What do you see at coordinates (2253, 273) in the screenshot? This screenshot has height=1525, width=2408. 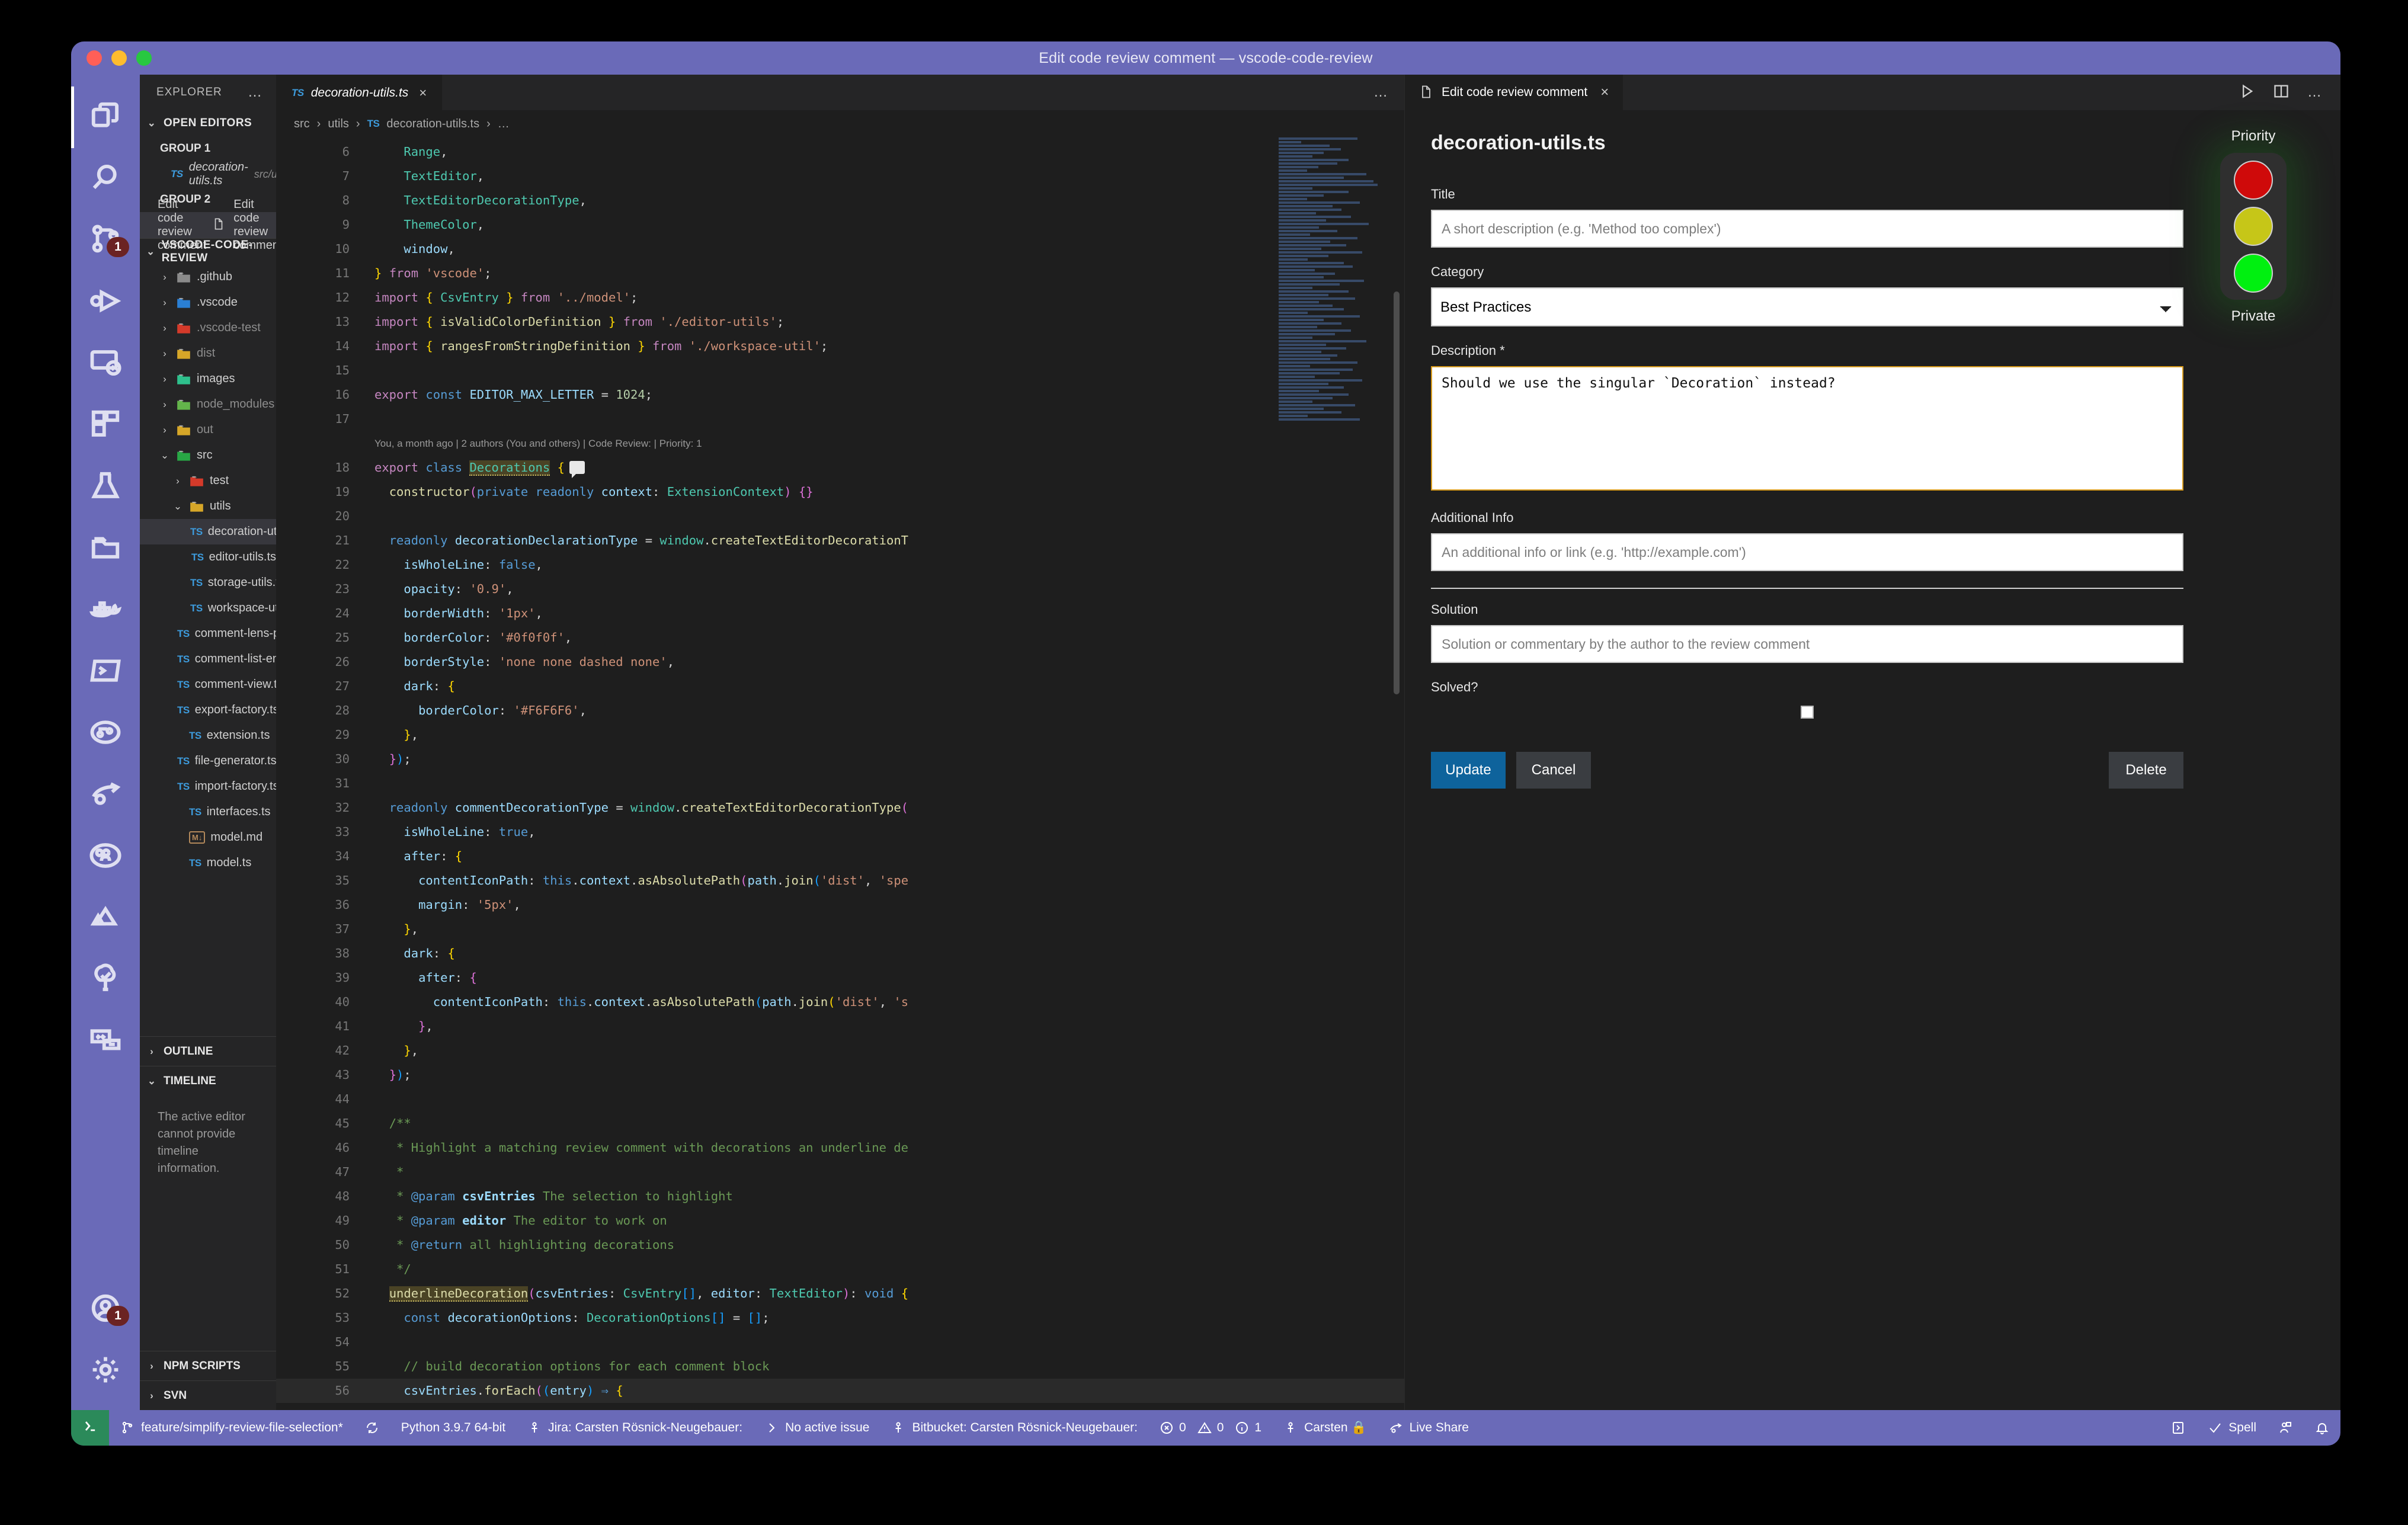 I see `priority-lamp-low` at bounding box center [2253, 273].